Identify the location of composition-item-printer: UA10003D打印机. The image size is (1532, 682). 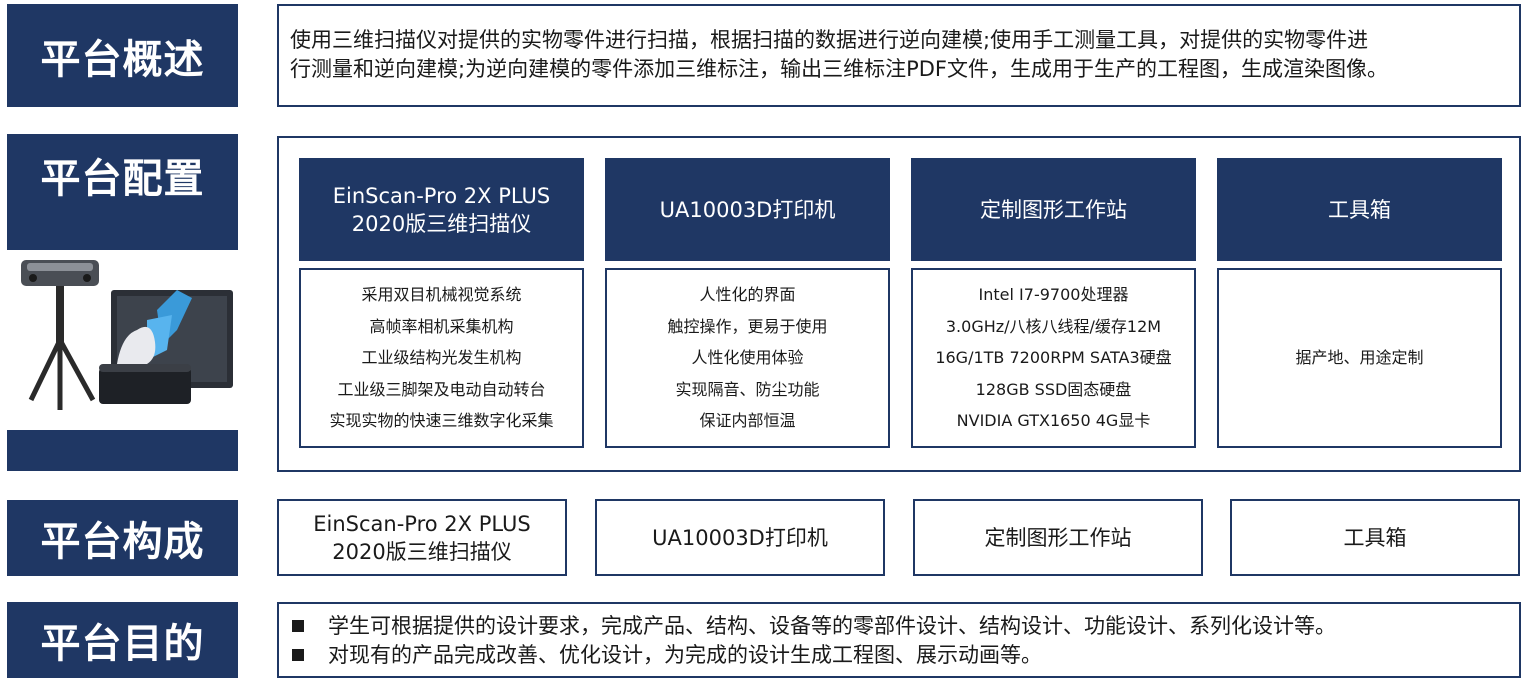
(740, 537).